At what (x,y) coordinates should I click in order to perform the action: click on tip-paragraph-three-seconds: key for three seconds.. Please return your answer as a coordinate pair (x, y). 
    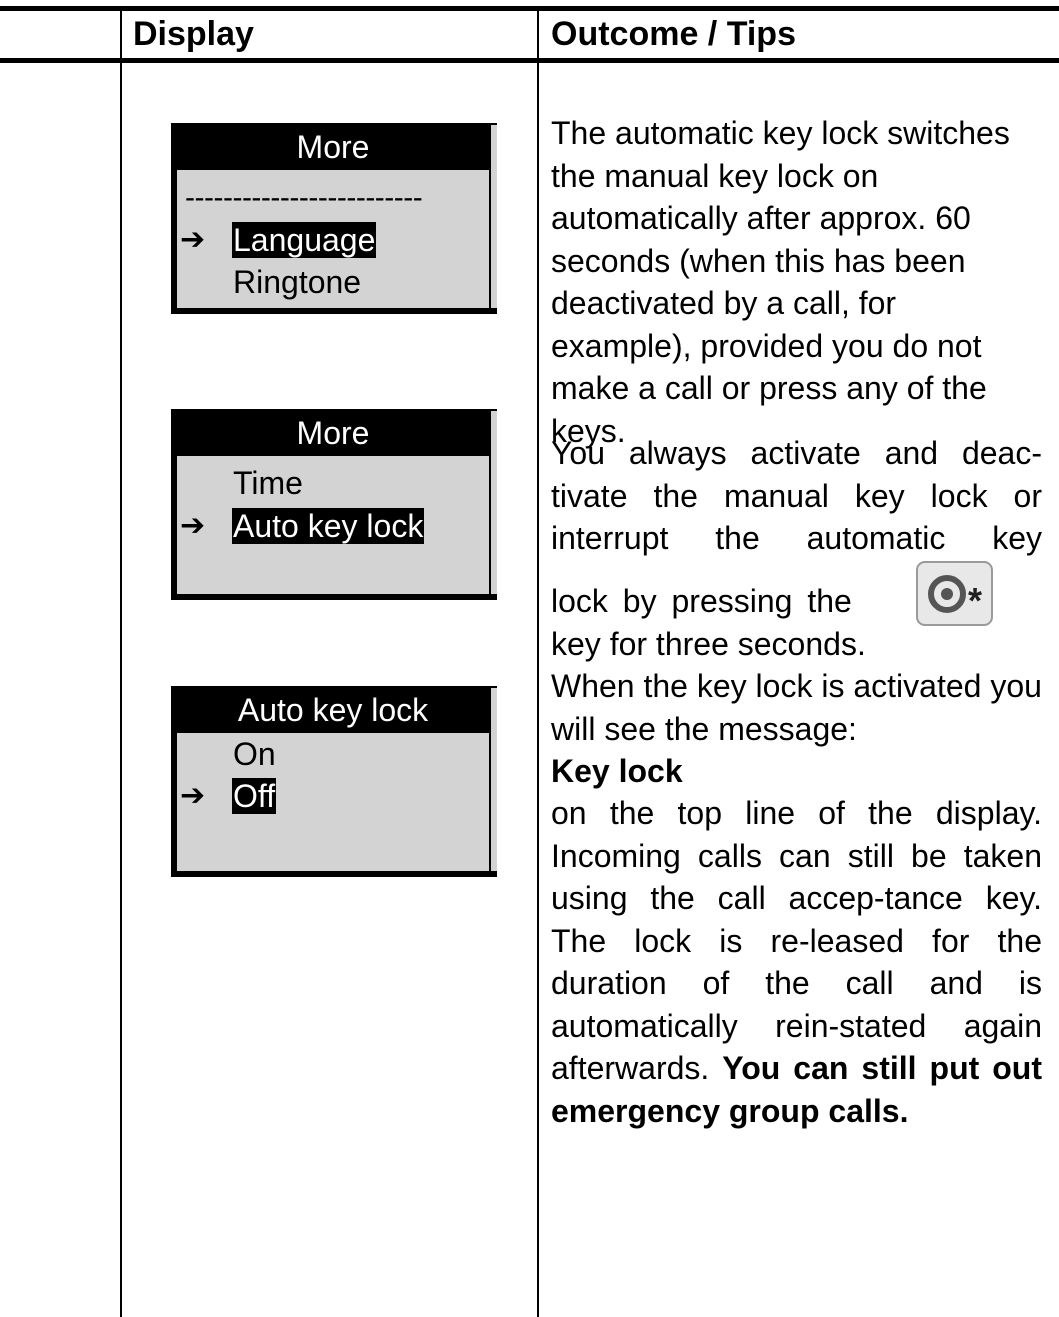
    Looking at the image, I should click on (708, 644).